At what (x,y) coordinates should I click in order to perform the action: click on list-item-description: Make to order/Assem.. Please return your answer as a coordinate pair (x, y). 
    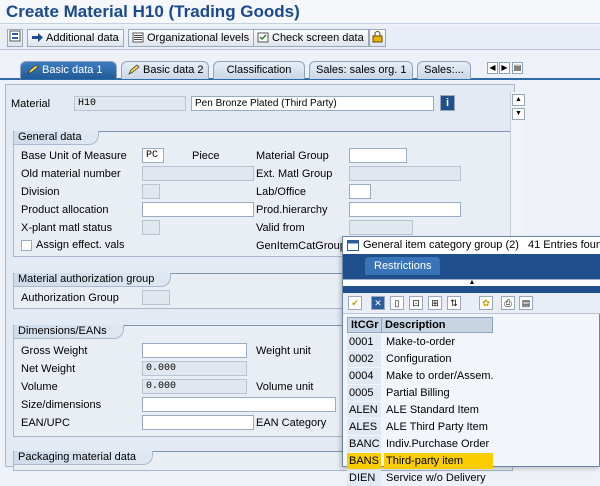
    Looking at the image, I should click on (439, 376).